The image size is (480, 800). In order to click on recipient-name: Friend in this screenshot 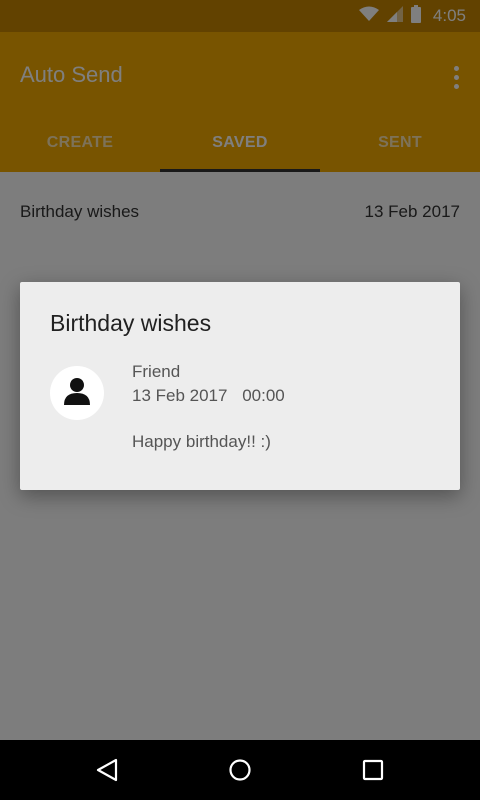, I will do `click(156, 371)`.